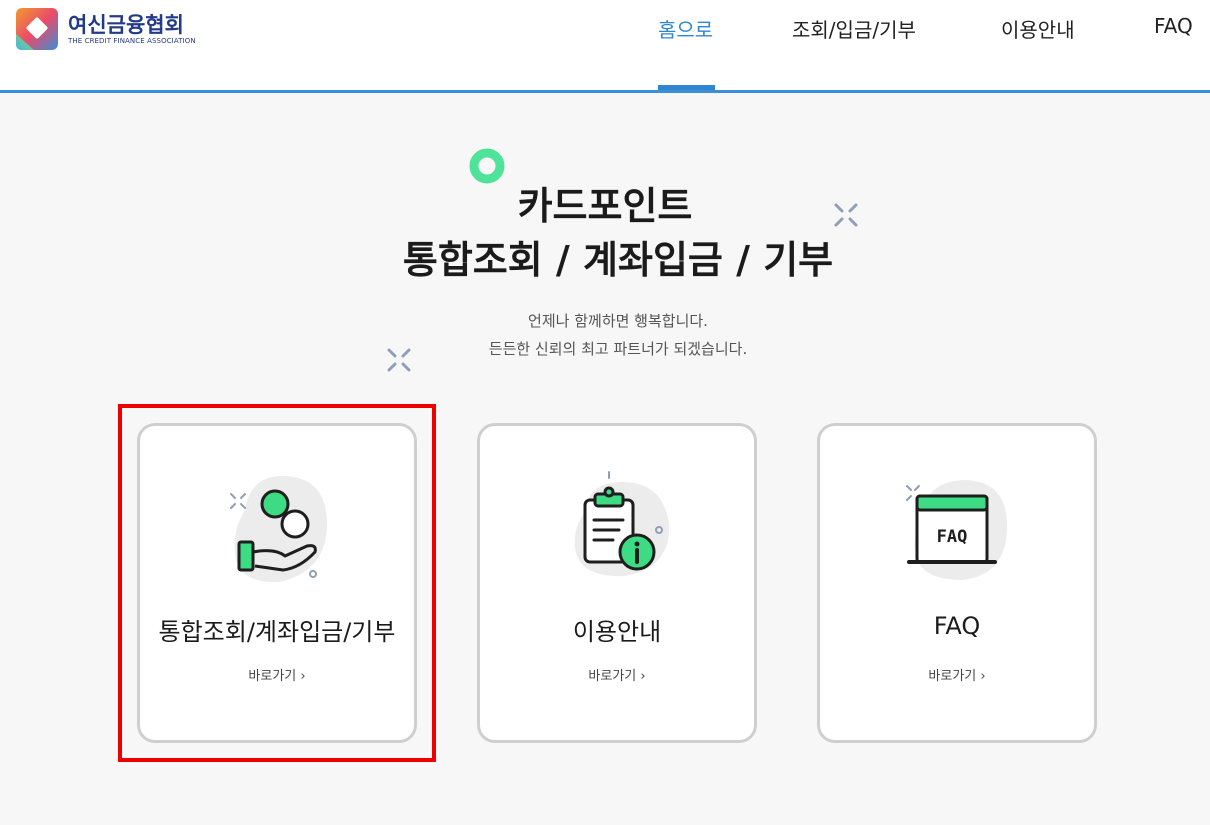 This screenshot has width=1210, height=825. I want to click on logo-english-text: THE CREDIT FINANCE ASSOCIATION, so click(132, 40).